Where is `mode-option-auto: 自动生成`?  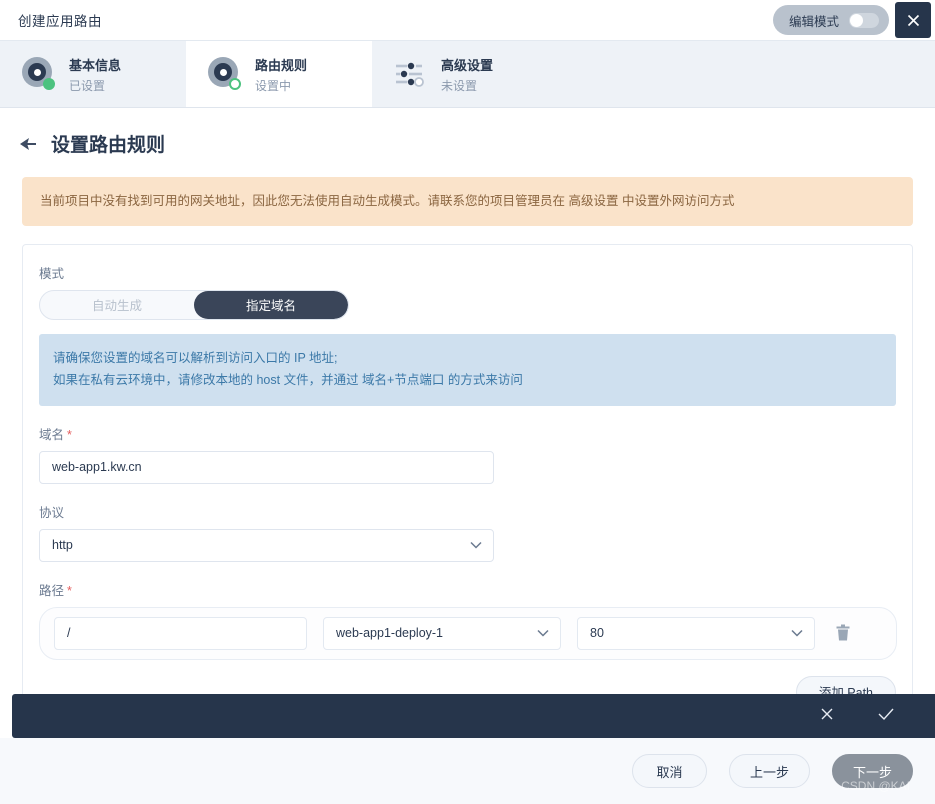 mode-option-auto: 自动生成 is located at coordinates (117, 305).